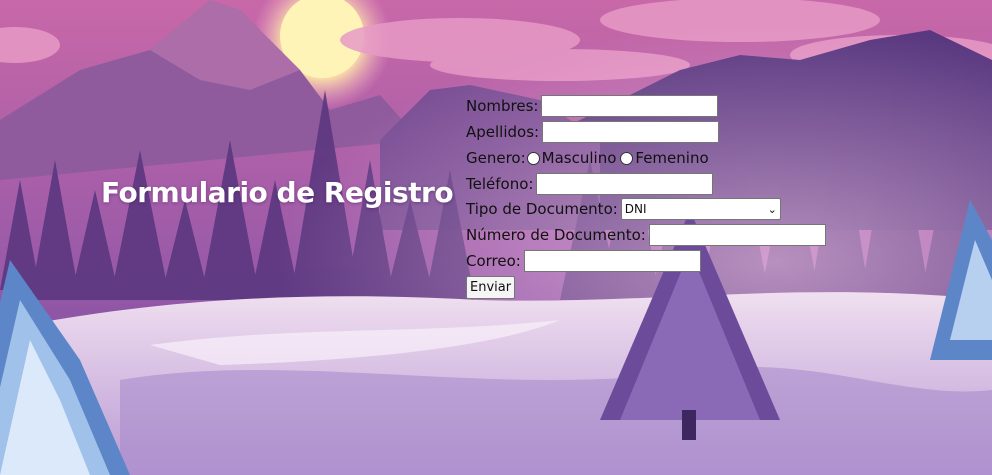 This screenshot has width=992, height=475. Describe the element at coordinates (556, 235) in the screenshot. I see `numero-documento-label: Número de Documento:` at that location.